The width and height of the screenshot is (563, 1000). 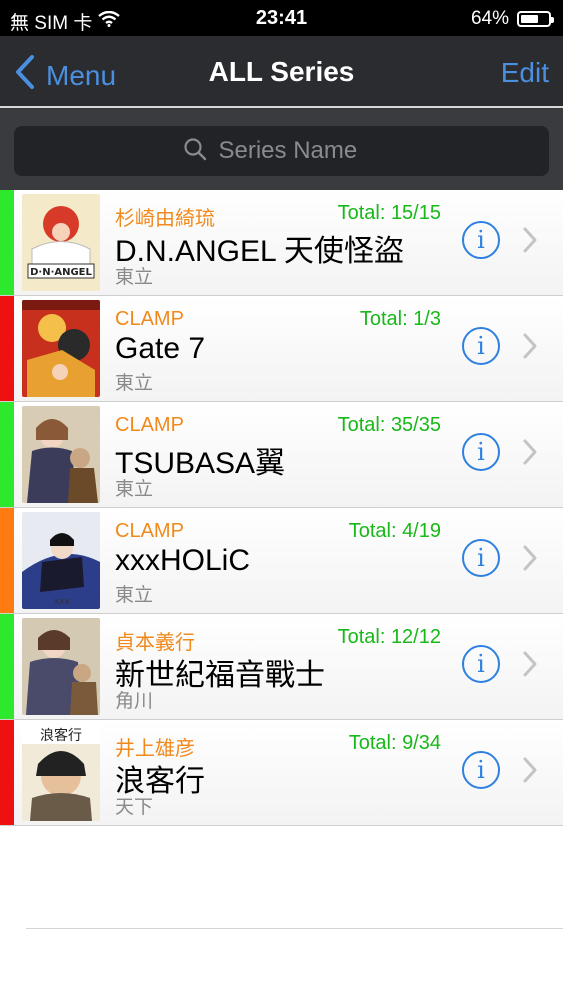 I want to click on series-name: D.N.ANGEL 天使怪盜, so click(x=259, y=251).